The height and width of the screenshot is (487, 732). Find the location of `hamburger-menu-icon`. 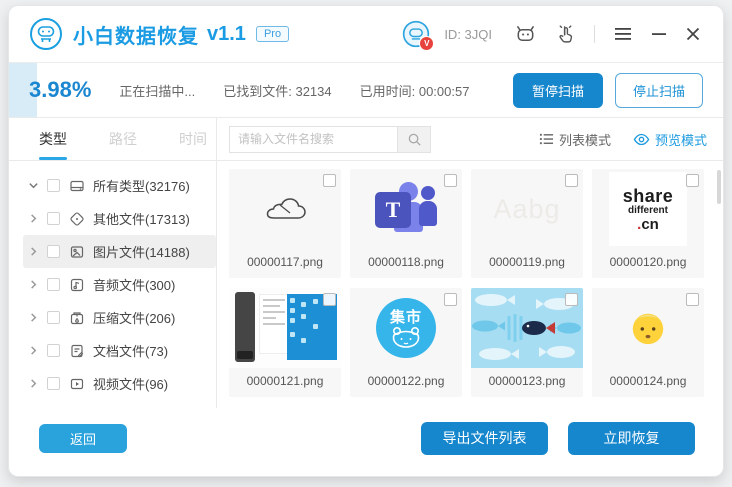

hamburger-menu-icon is located at coordinates (623, 34).